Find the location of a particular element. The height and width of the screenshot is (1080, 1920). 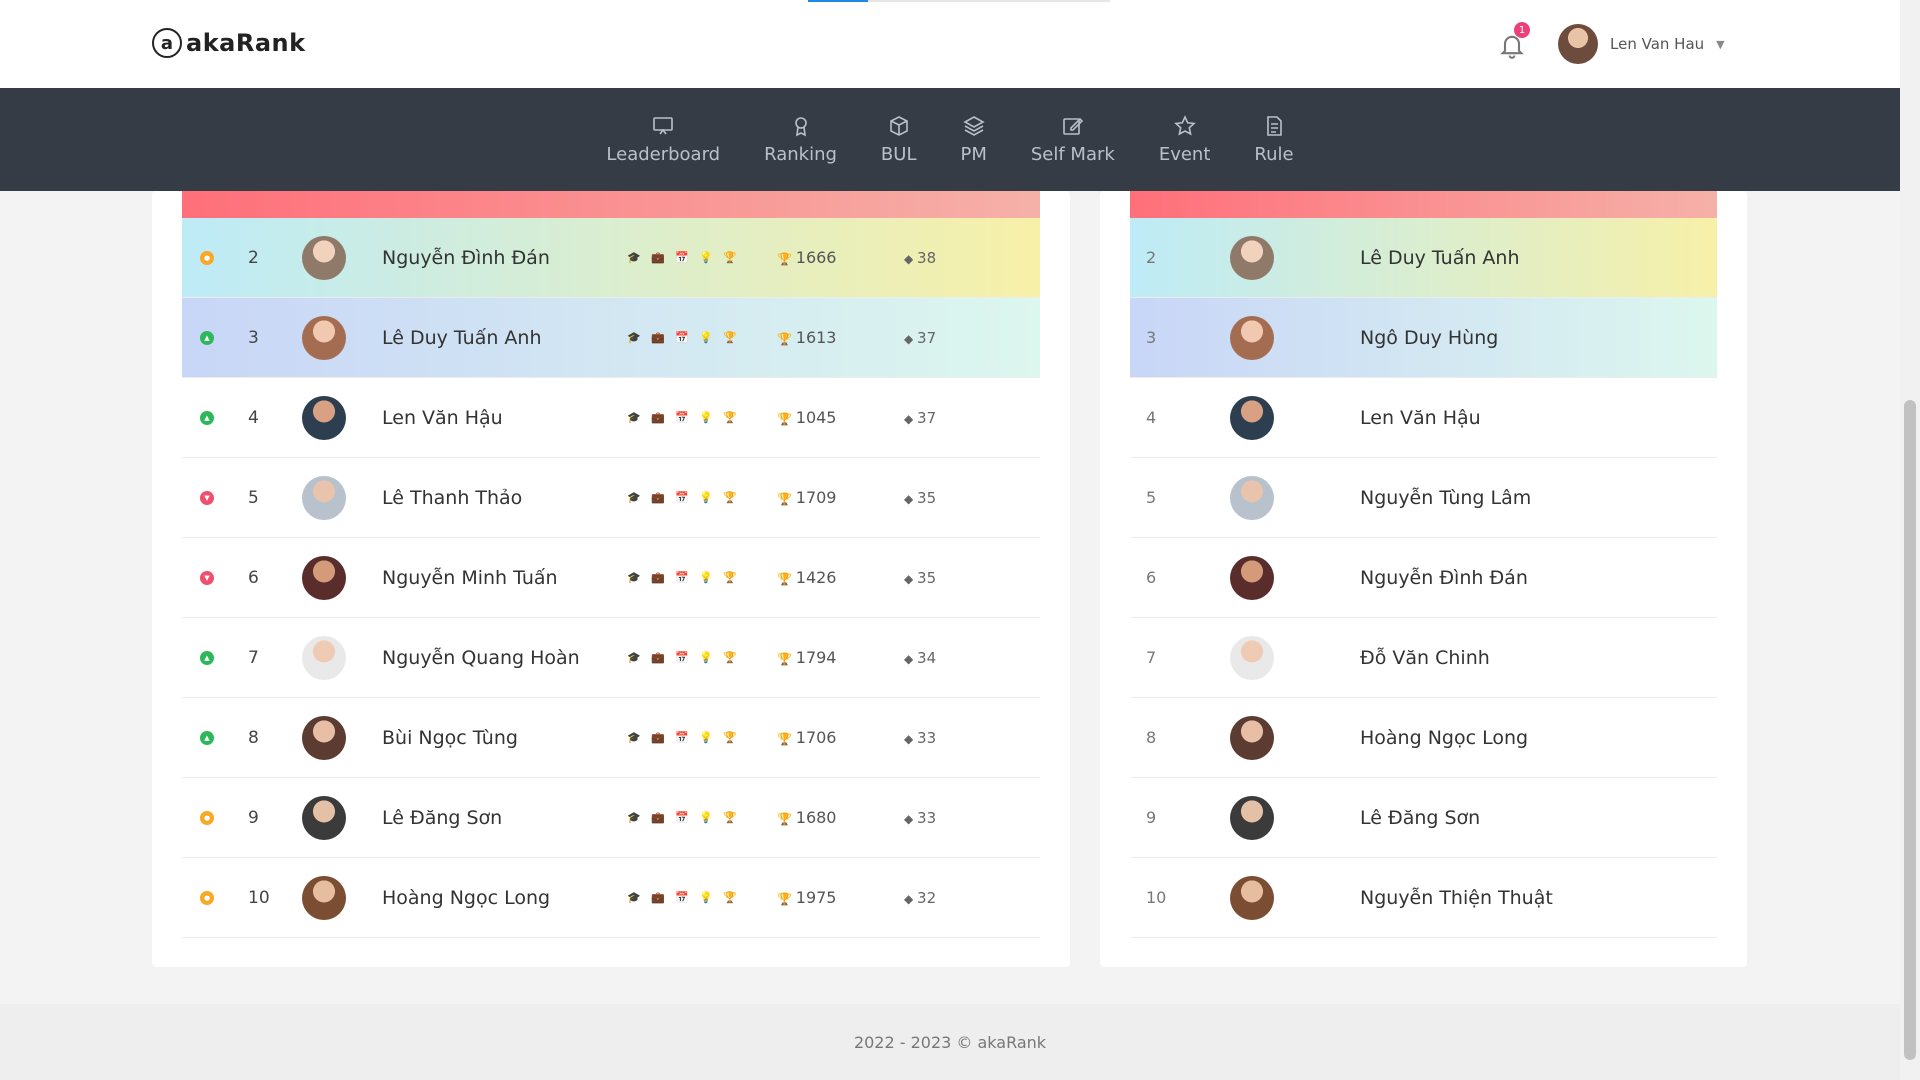

graduation-cap-icon: 🎓 is located at coordinates (634, 657).